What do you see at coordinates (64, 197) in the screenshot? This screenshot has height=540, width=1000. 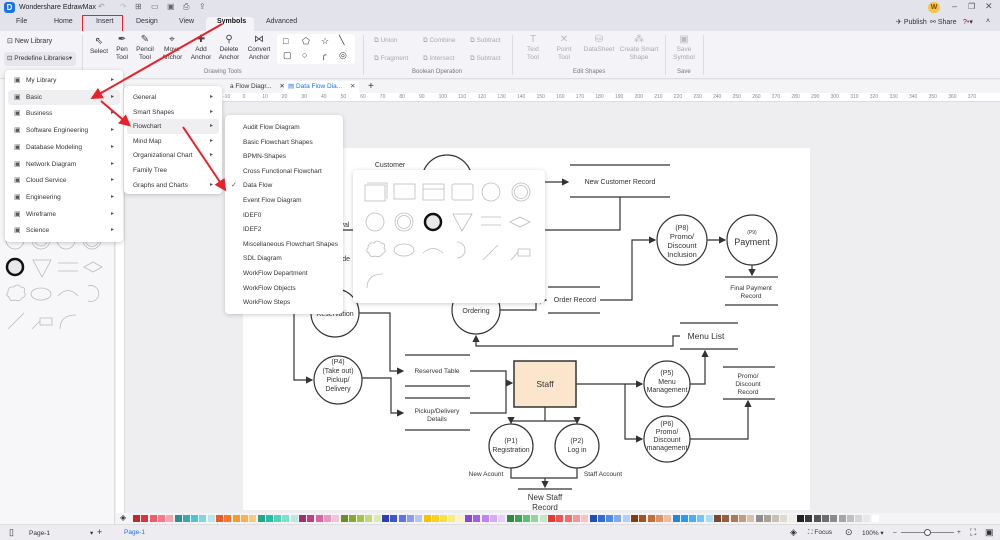 I see `menu-item: ▣ Engineering ▸` at bounding box center [64, 197].